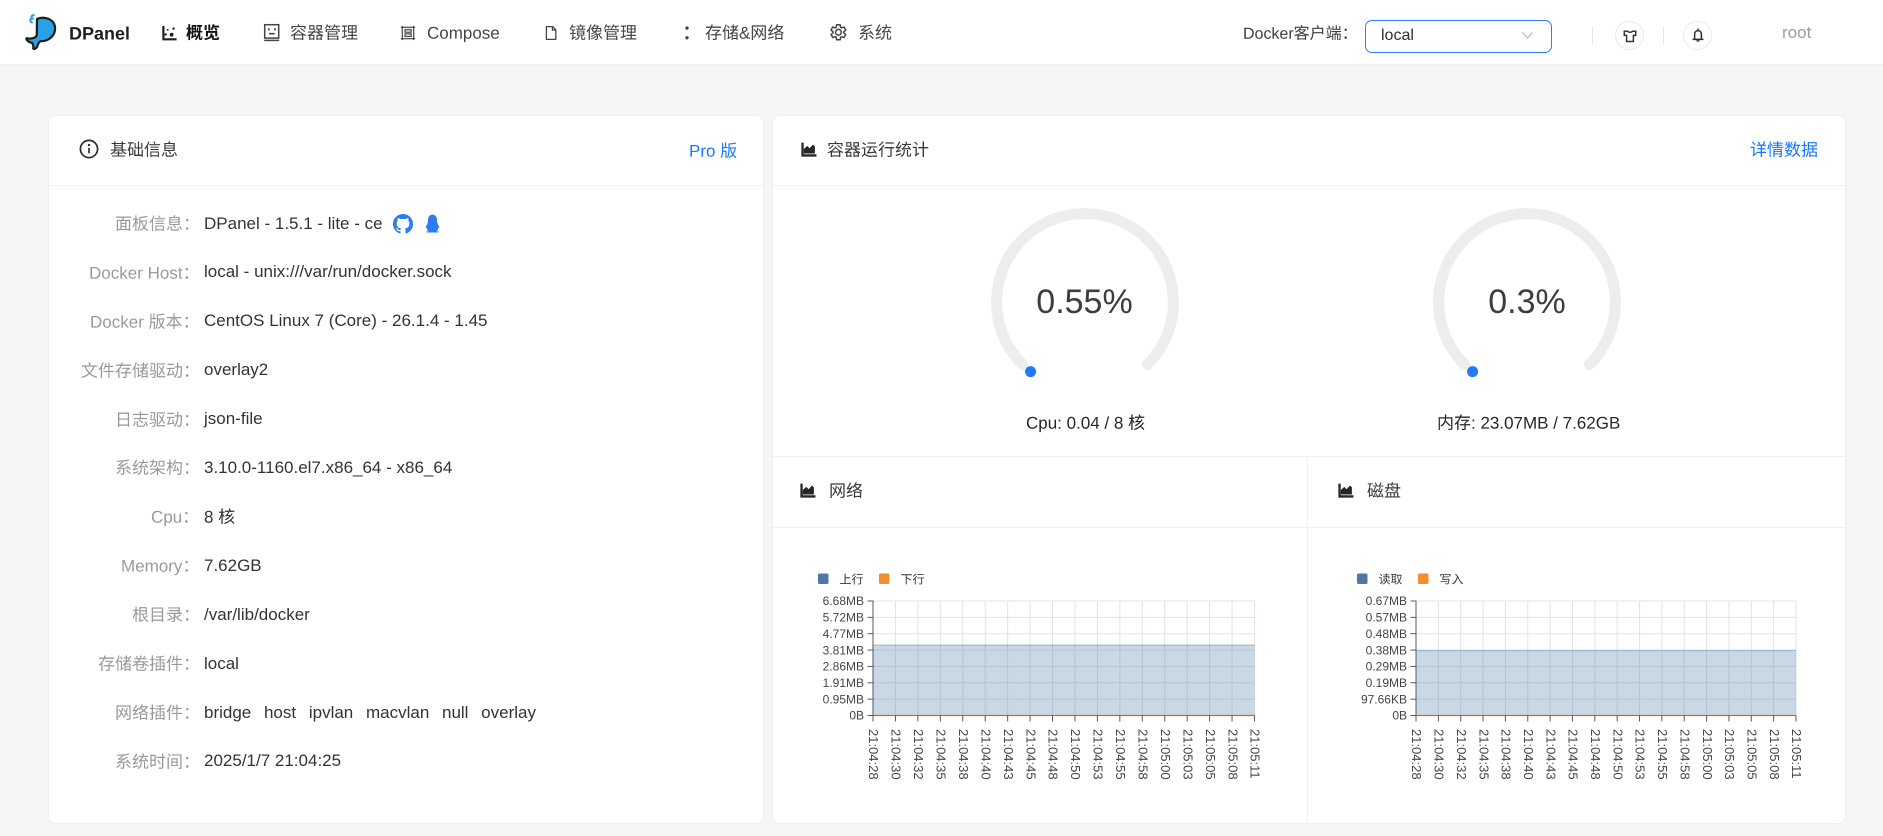  Describe the element at coordinates (843, 699) in the screenshot. I see `svg-text: 0.95MB` at that location.